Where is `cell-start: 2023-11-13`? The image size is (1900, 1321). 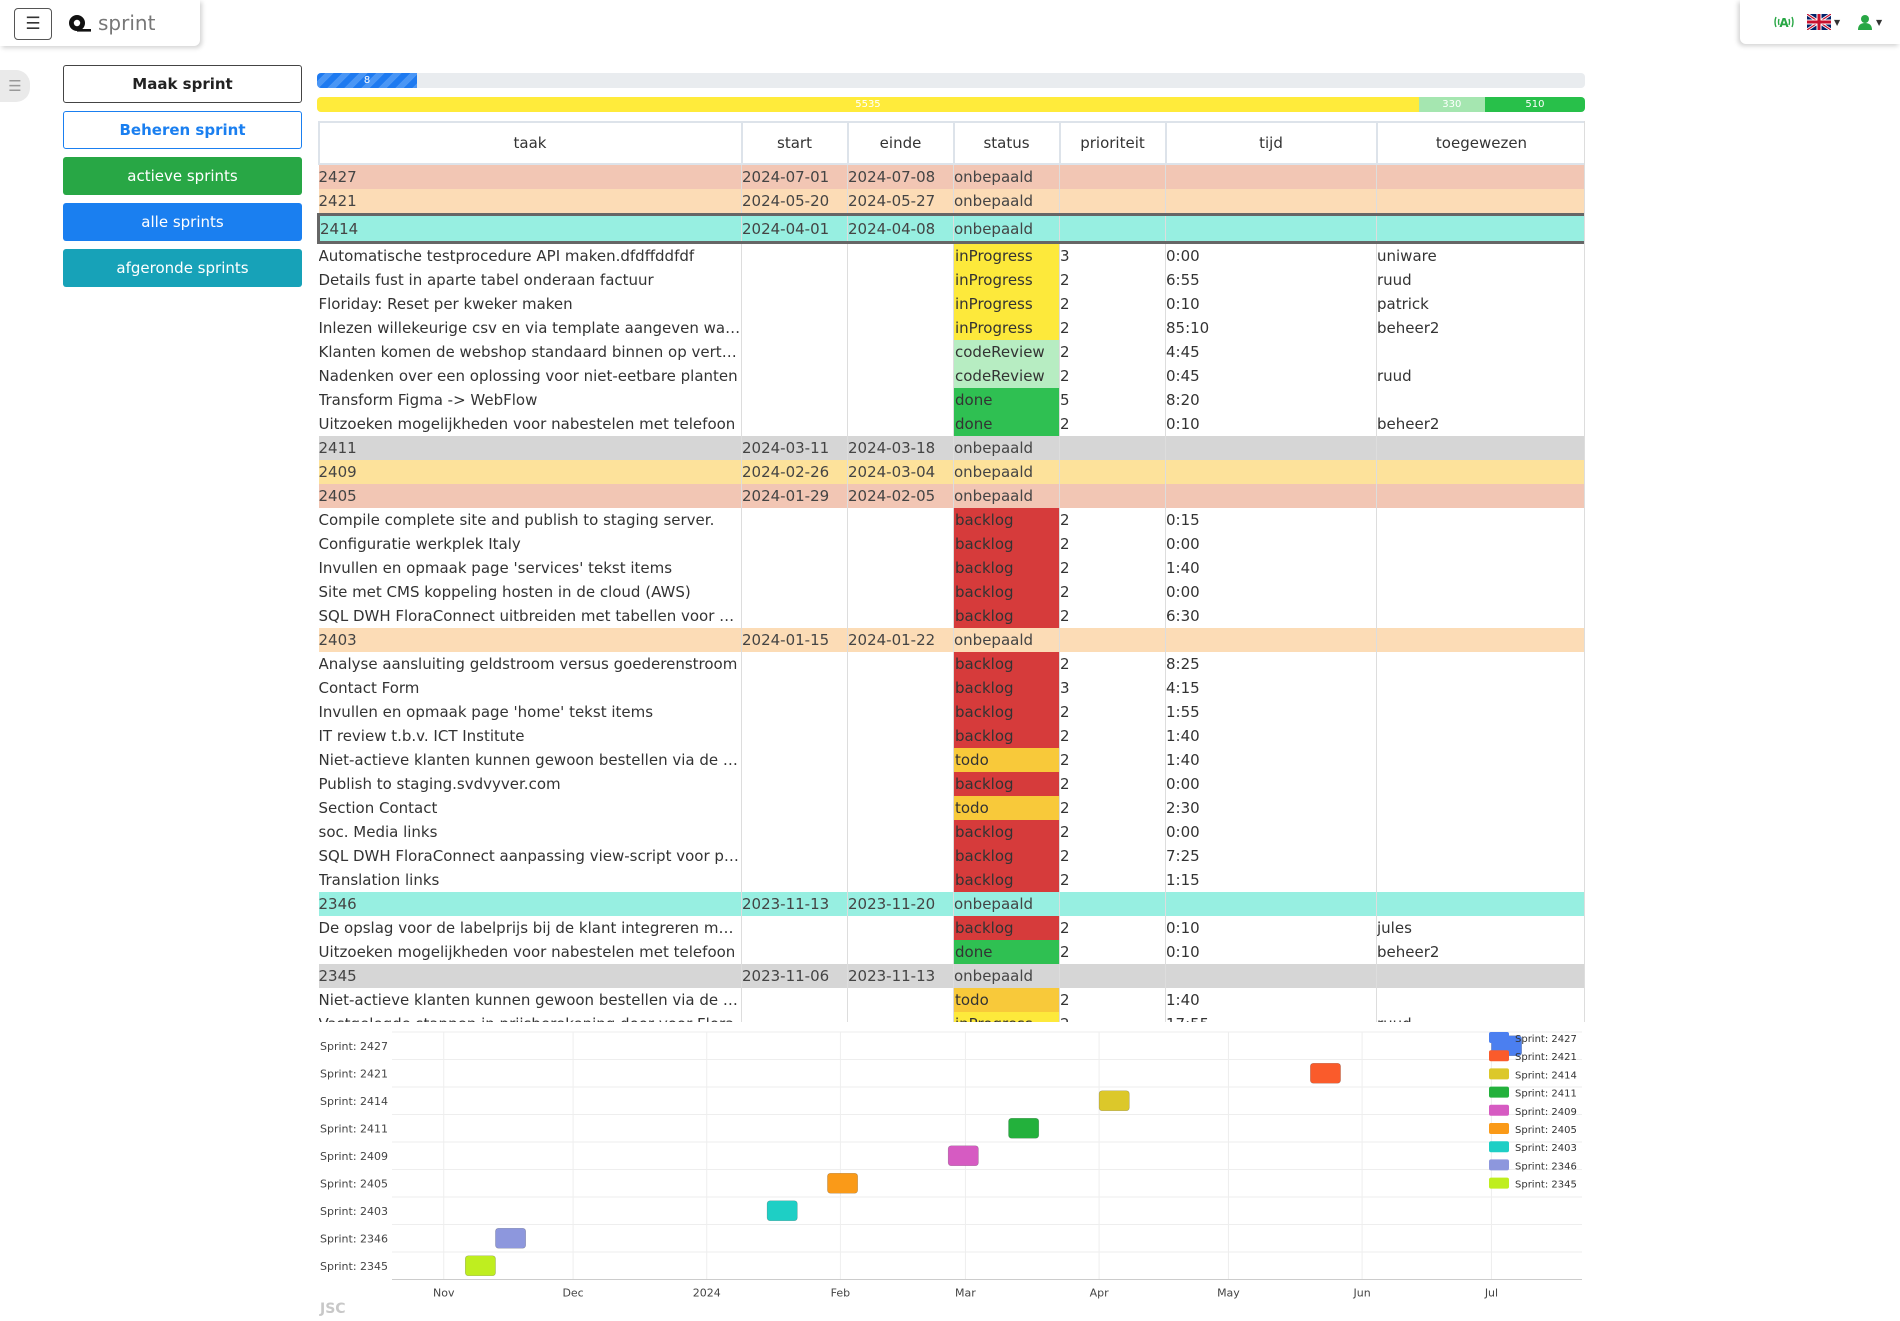
cell-start: 2023-11-13 is located at coordinates (794, 904).